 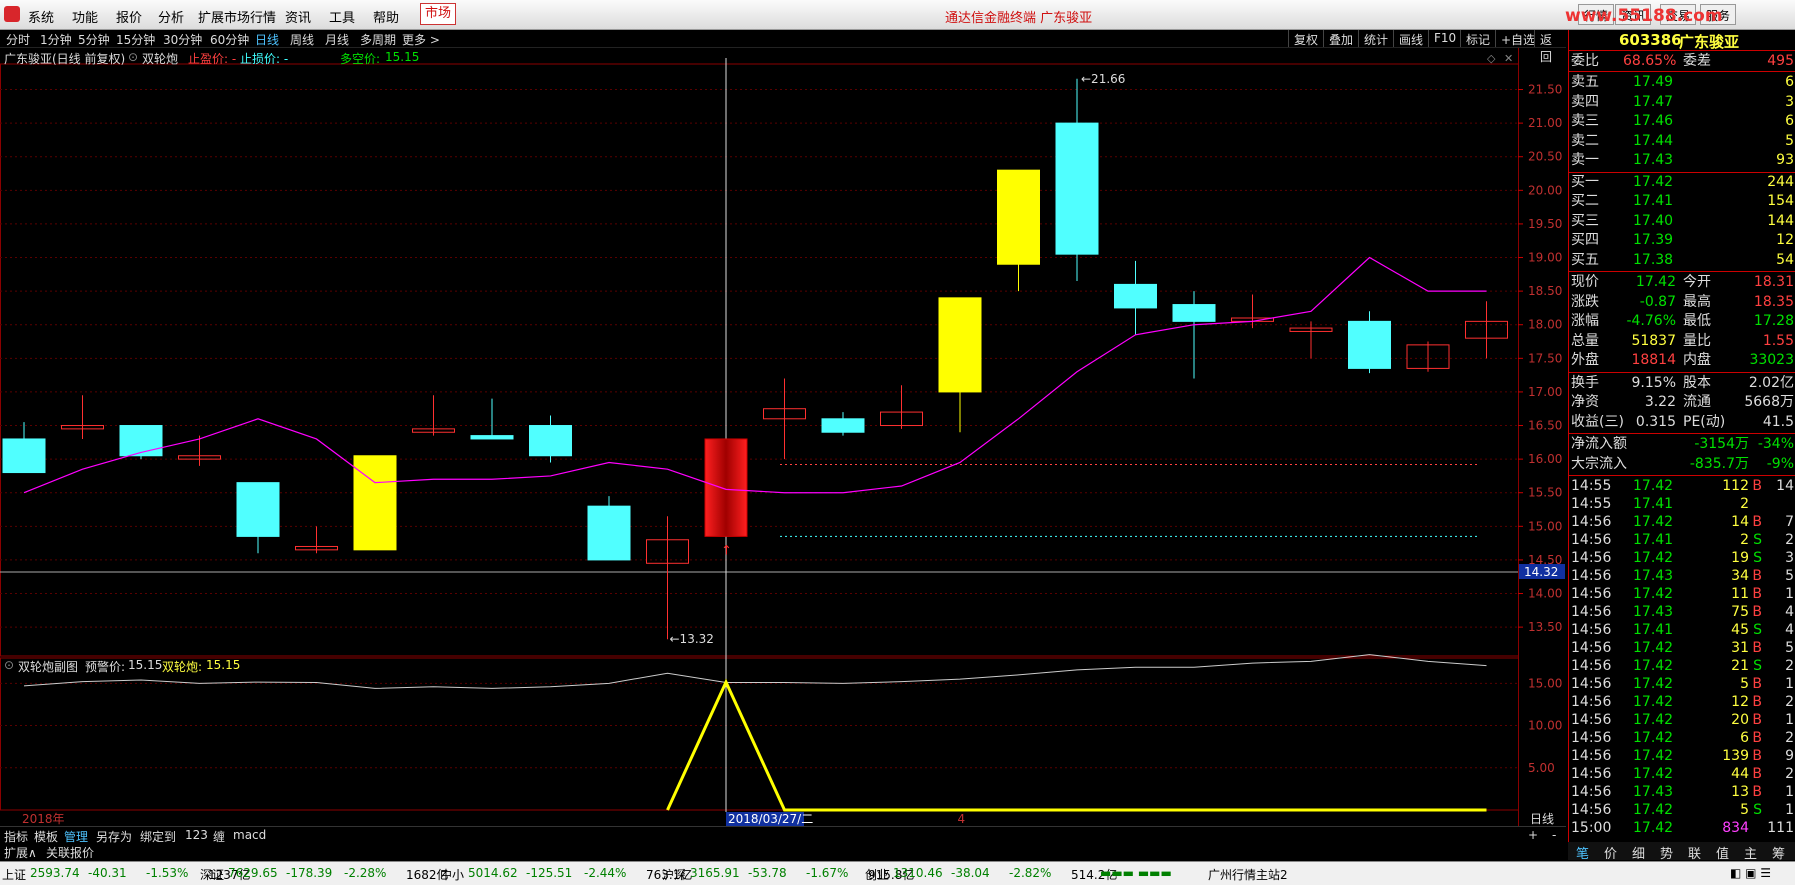 What do you see at coordinates (133, 57) in the screenshot?
I see `indicator-chevron-icon: ⊙` at bounding box center [133, 57].